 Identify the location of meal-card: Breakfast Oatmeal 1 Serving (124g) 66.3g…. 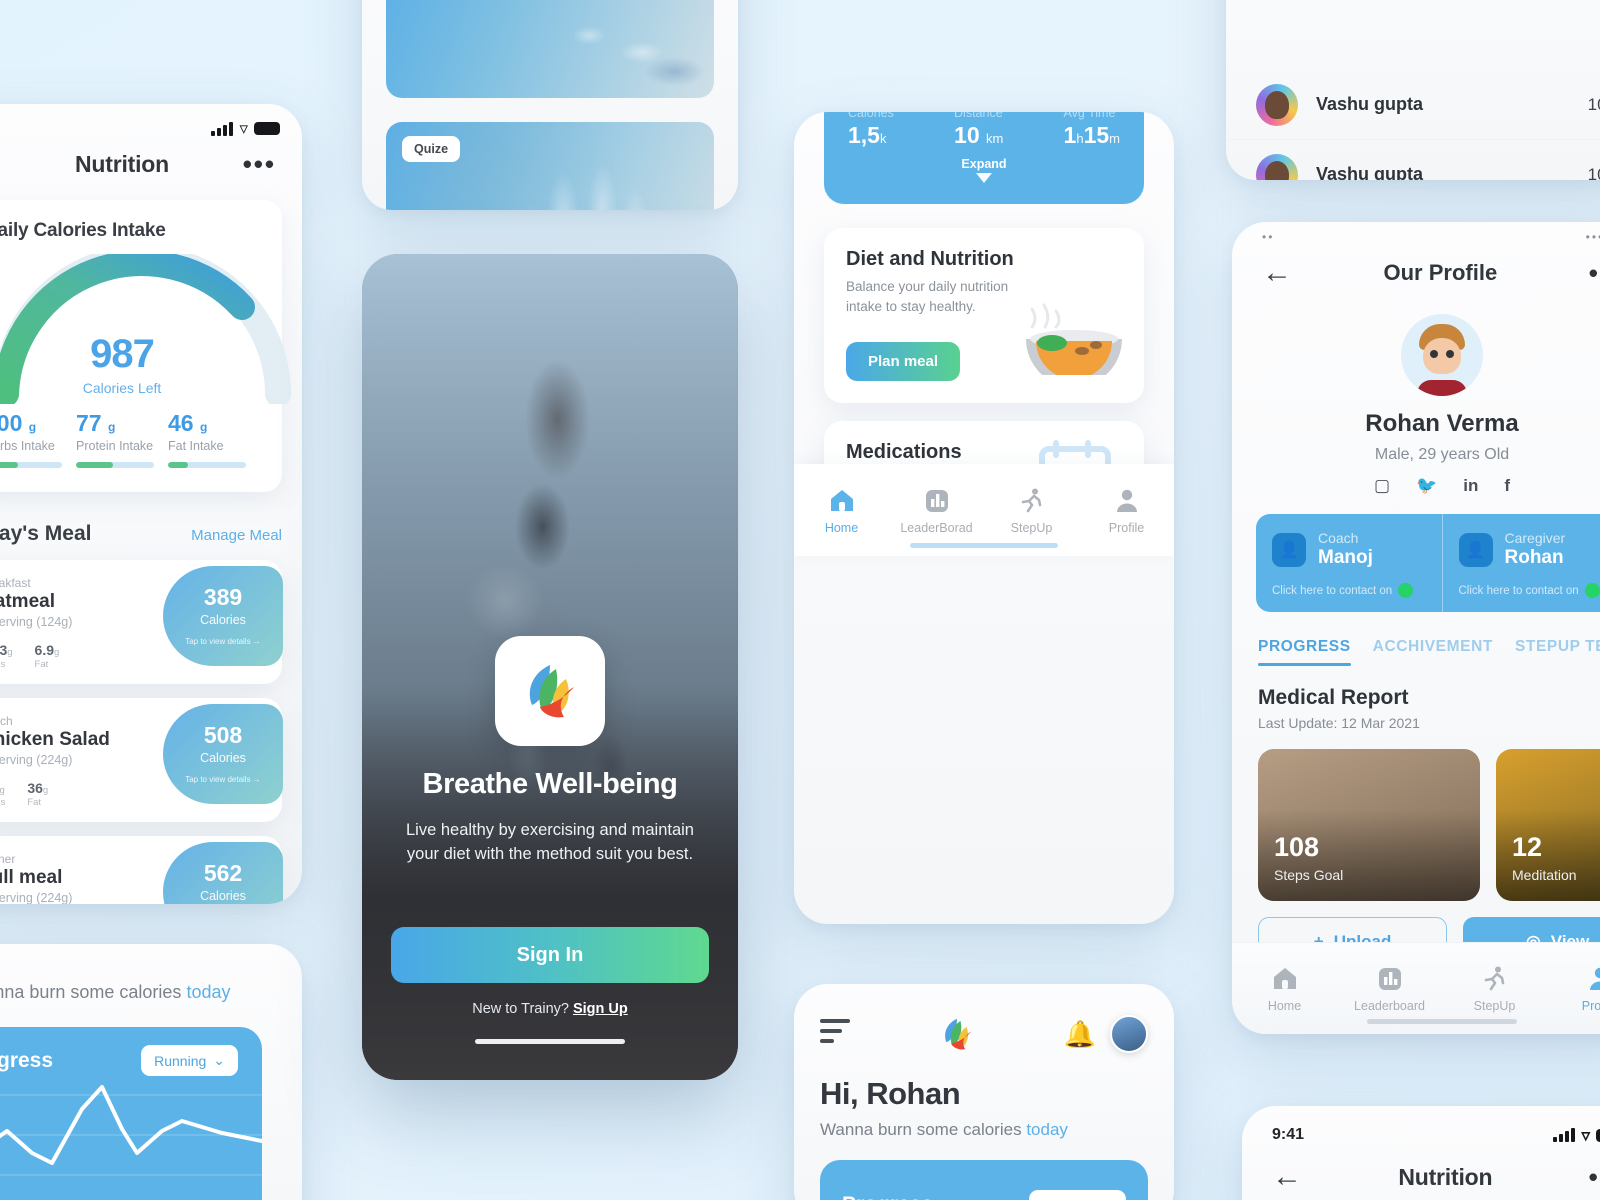
(141, 622).